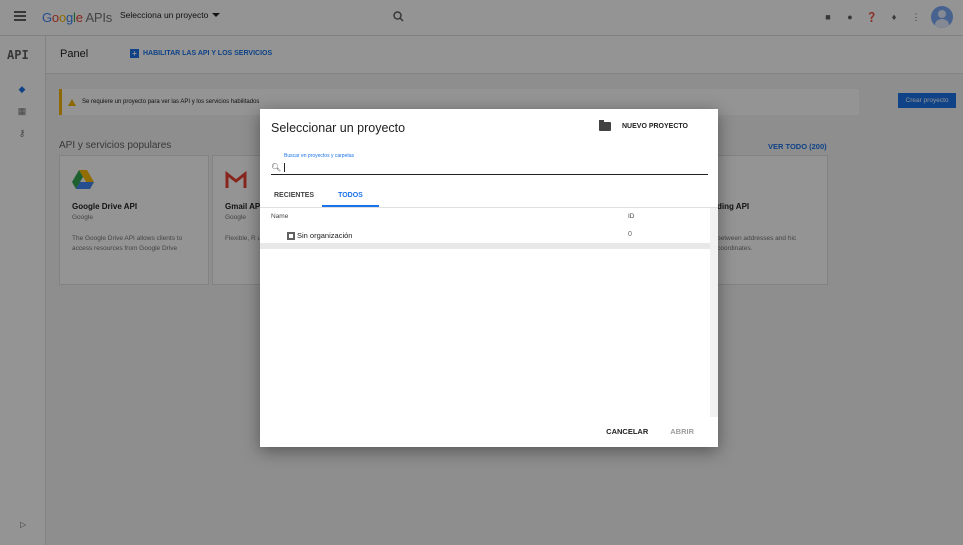 The width and height of the screenshot is (963, 545). Describe the element at coordinates (296, 198) in the screenshot. I see `tab-recientes: RECIENTES` at that location.